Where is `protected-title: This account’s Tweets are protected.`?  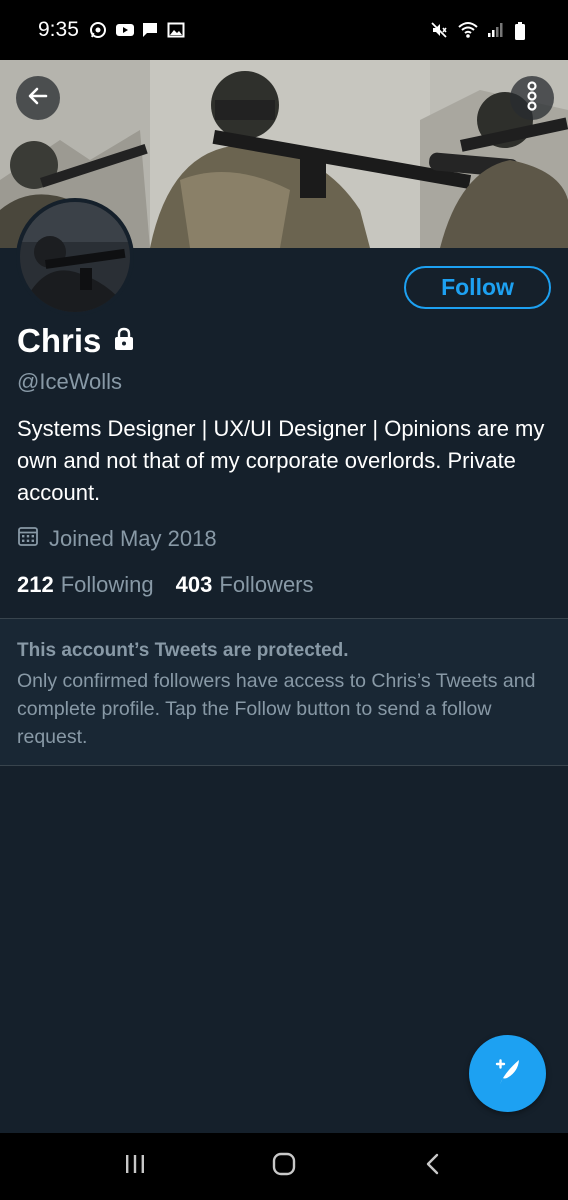 protected-title: This account’s Tweets are protected. is located at coordinates (183, 650).